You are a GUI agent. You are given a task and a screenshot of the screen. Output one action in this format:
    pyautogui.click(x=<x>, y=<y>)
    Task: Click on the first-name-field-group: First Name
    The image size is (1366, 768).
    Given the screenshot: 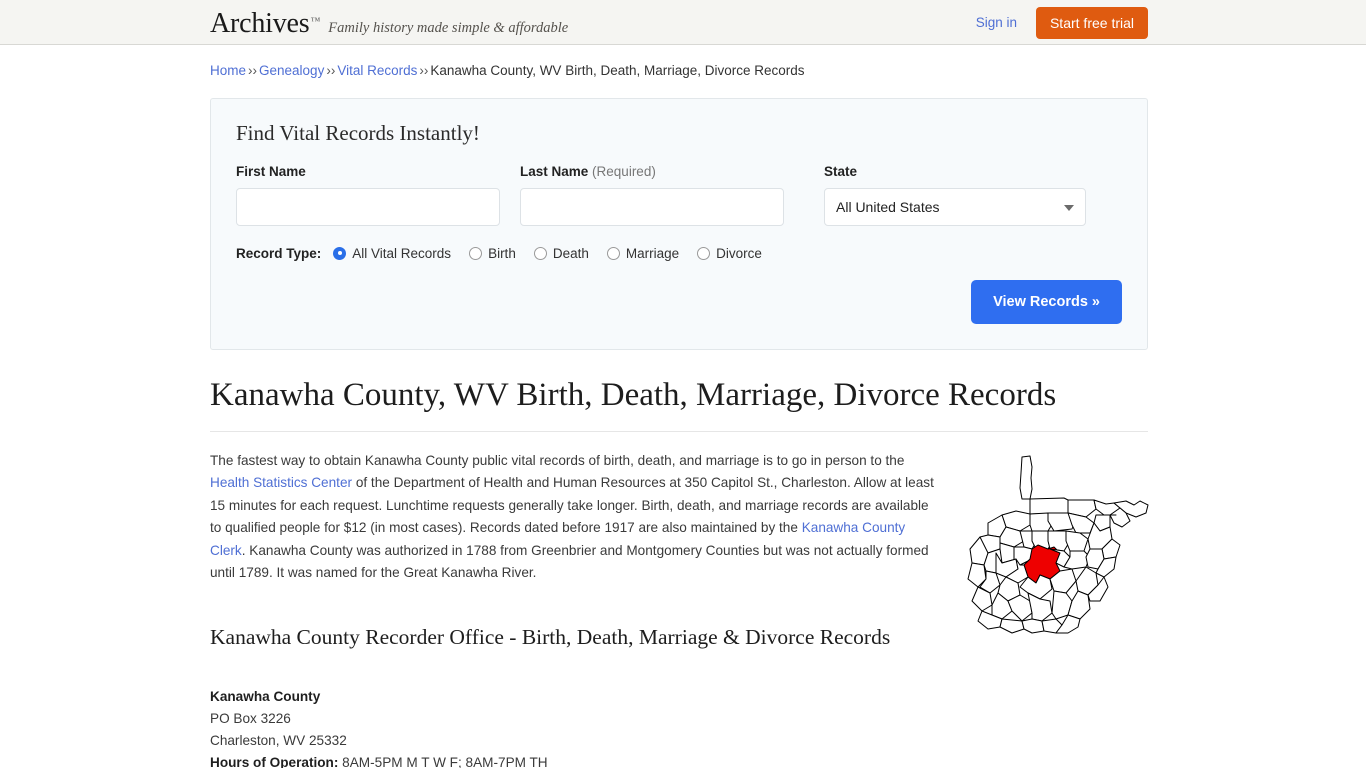 What is the action you would take?
    pyautogui.click(x=368, y=195)
    